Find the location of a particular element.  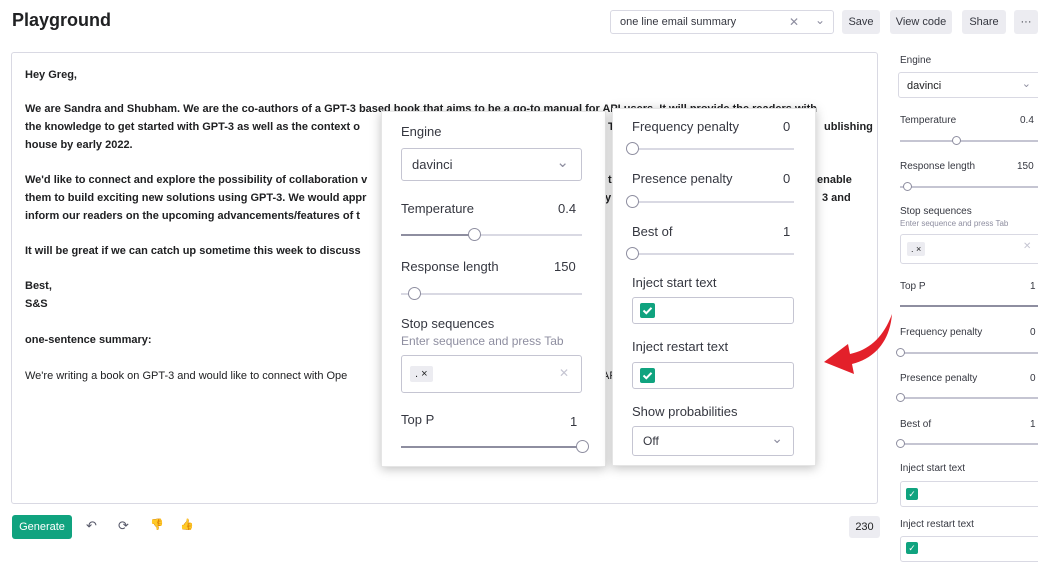

top-p-label: Top P is located at coordinates (913, 286).